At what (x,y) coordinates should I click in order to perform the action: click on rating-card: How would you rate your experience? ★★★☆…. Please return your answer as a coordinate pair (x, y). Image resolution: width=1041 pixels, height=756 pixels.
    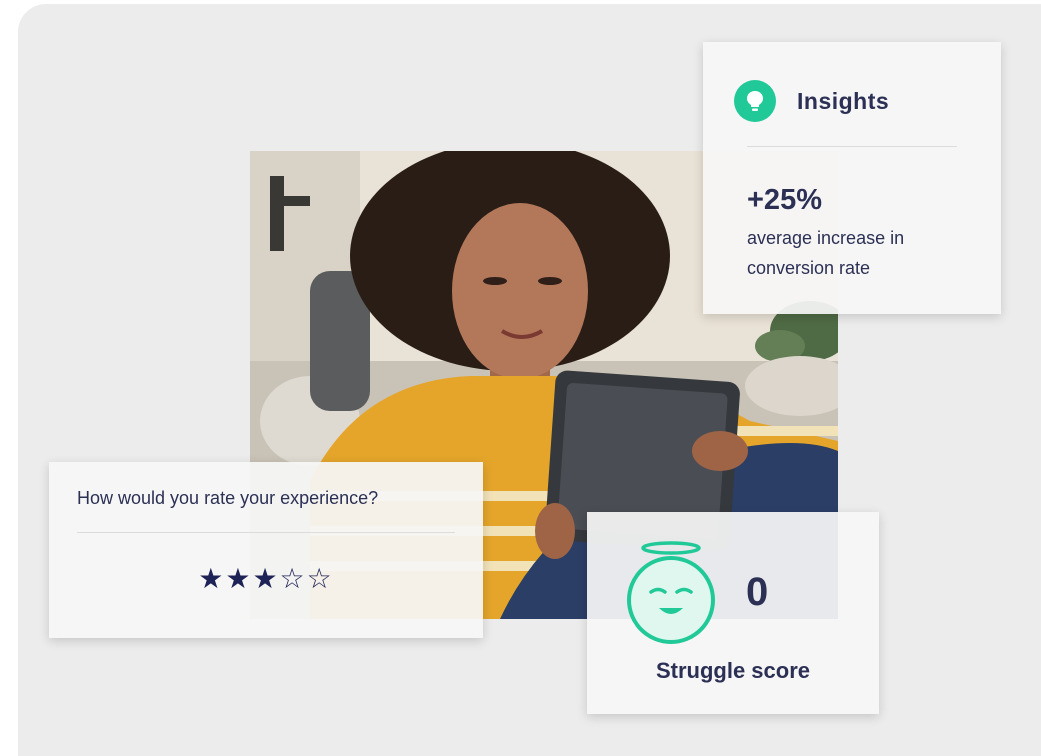
    Looking at the image, I should click on (266, 550).